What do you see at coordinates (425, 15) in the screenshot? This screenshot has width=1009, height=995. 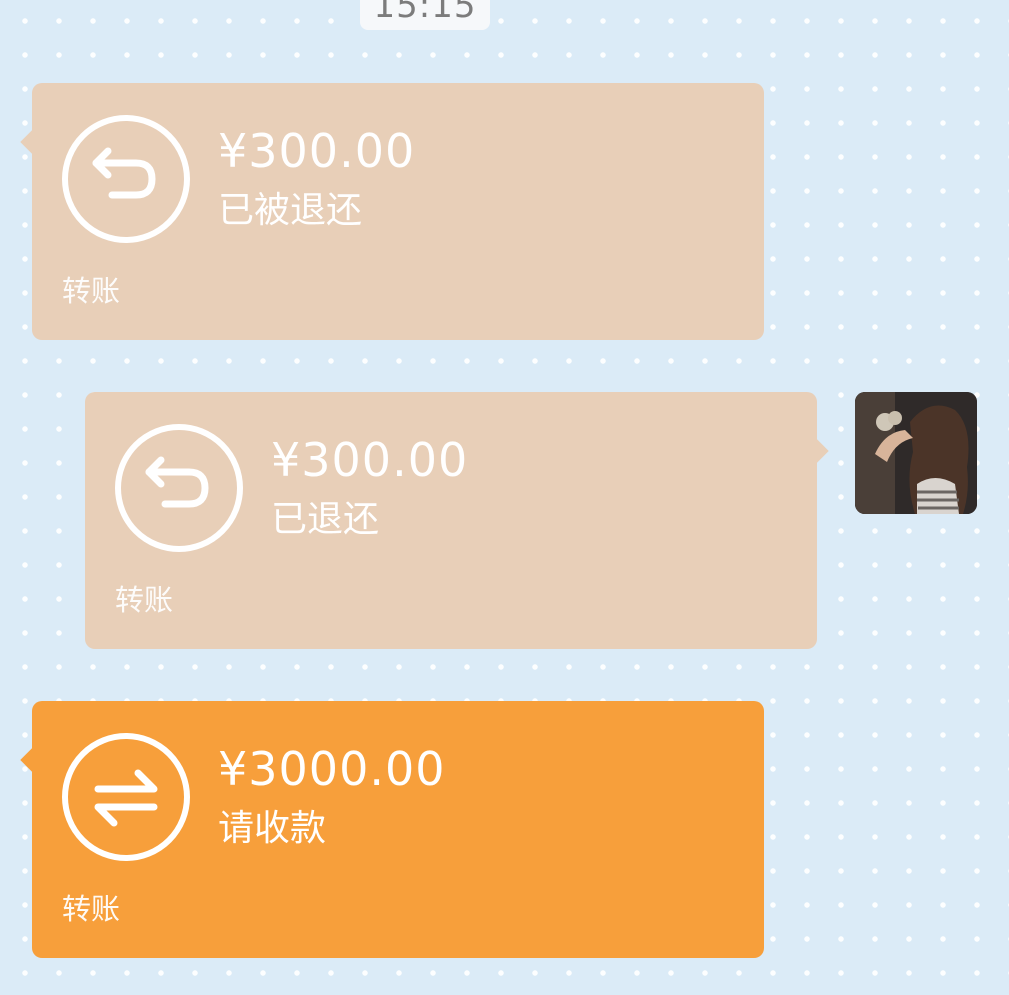 I see `message-timestamp: 15:15` at bounding box center [425, 15].